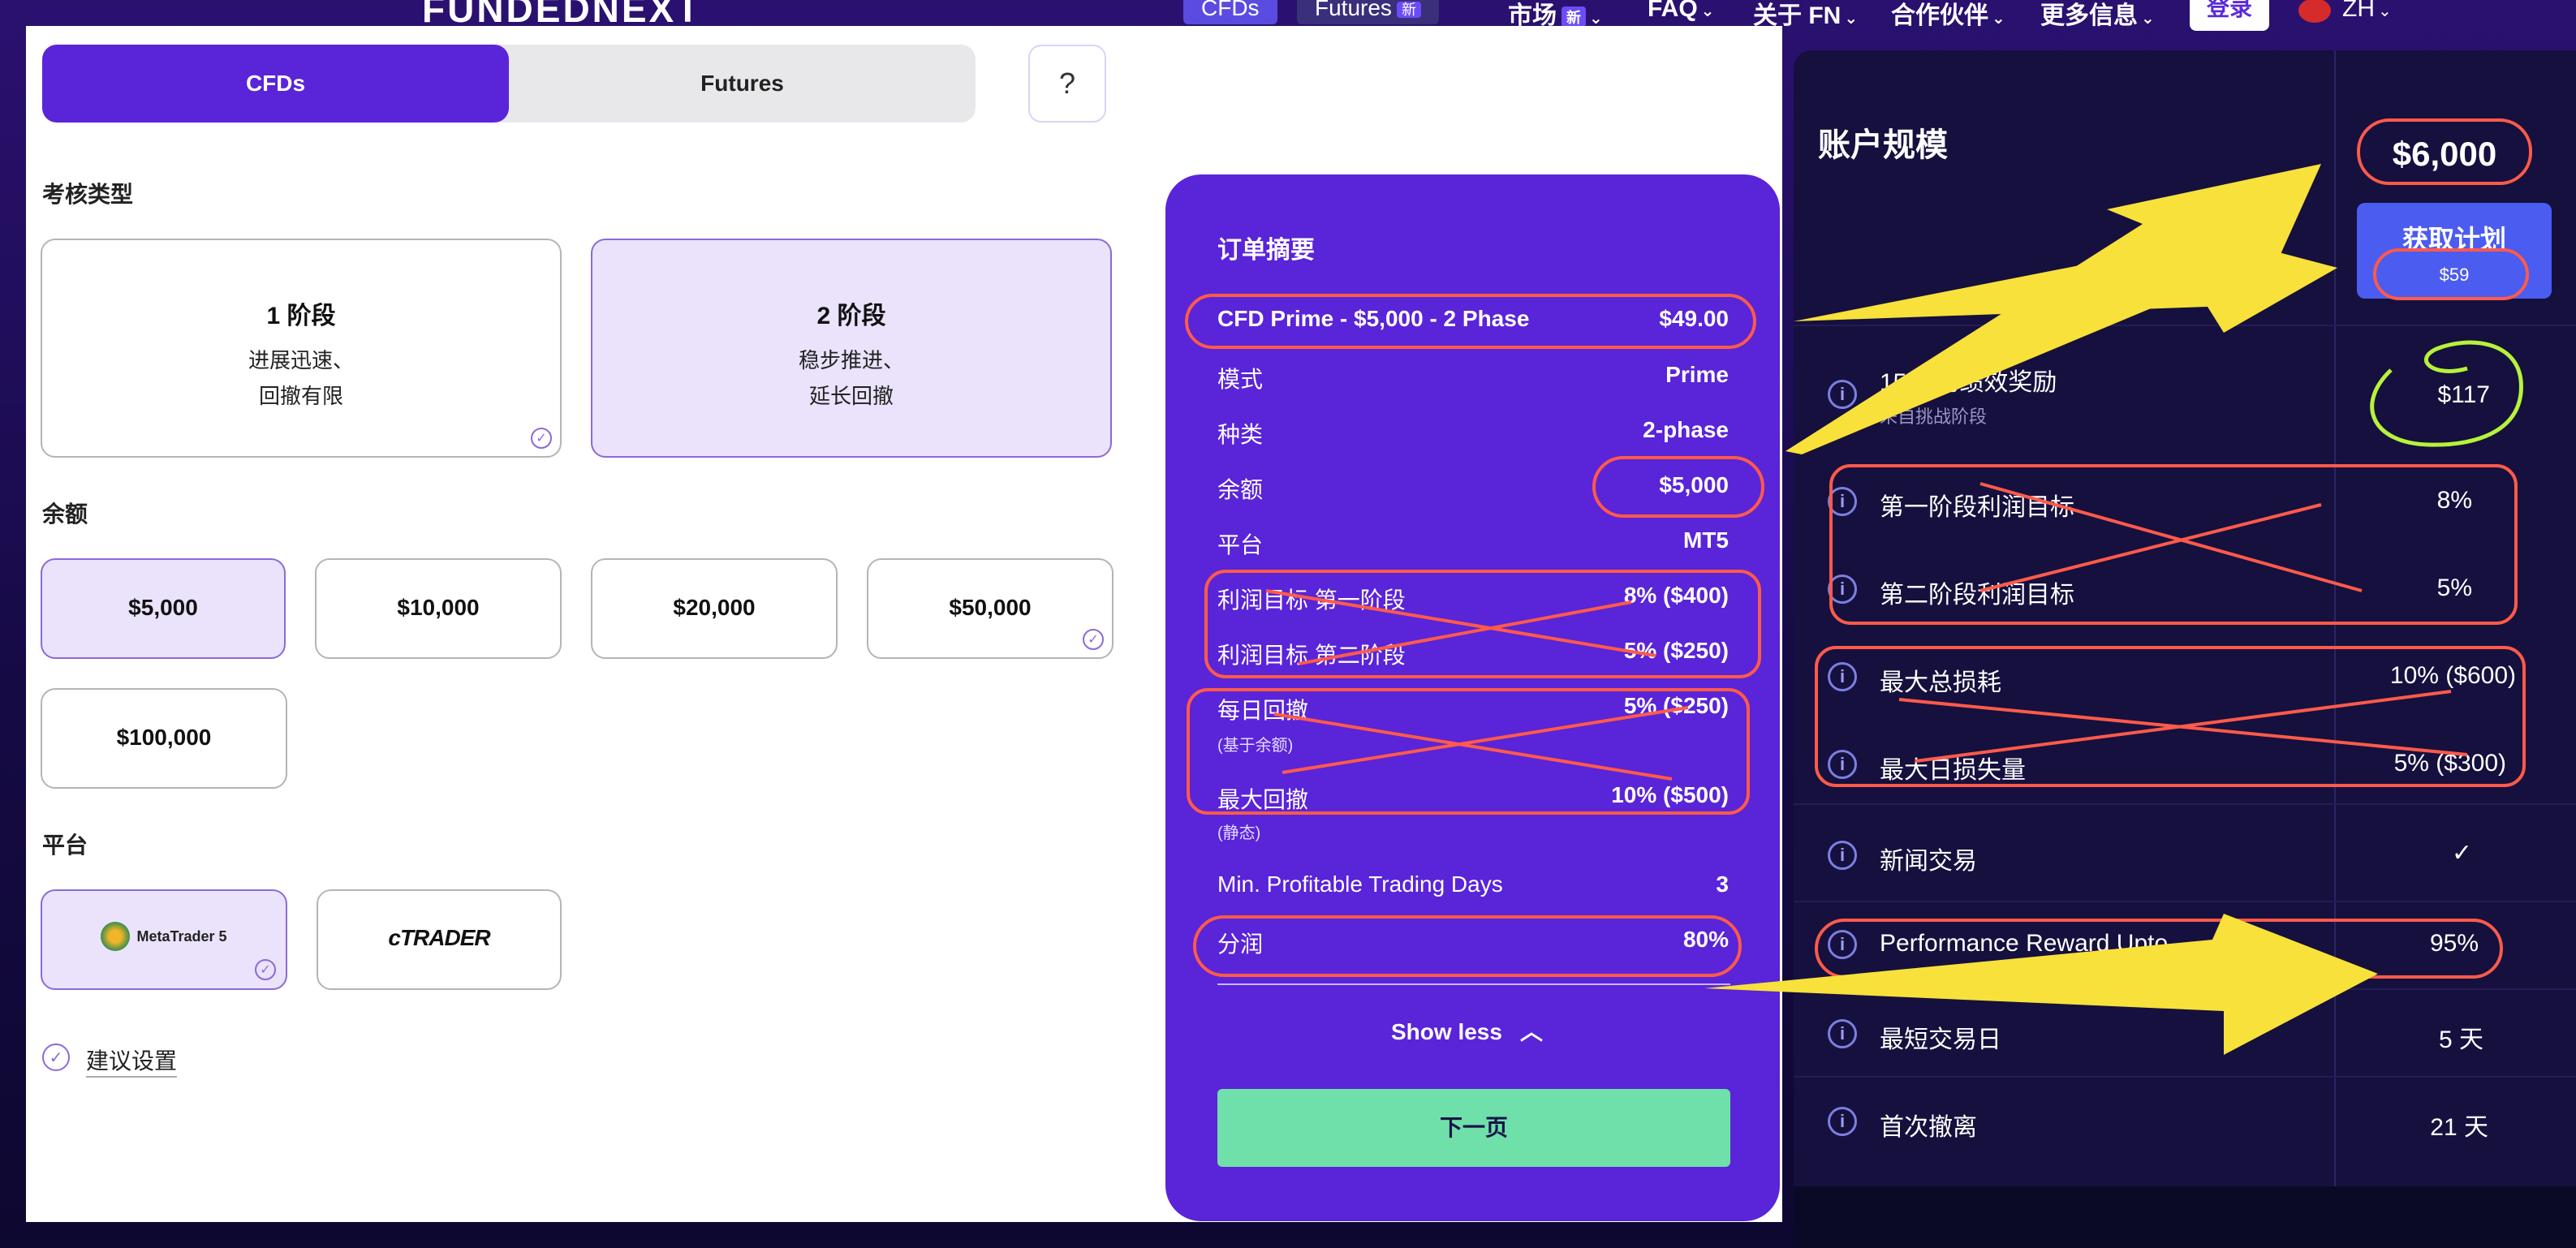  Describe the element at coordinates (439, 608) in the screenshot. I see `balance-option-10000: $10,000` at that location.